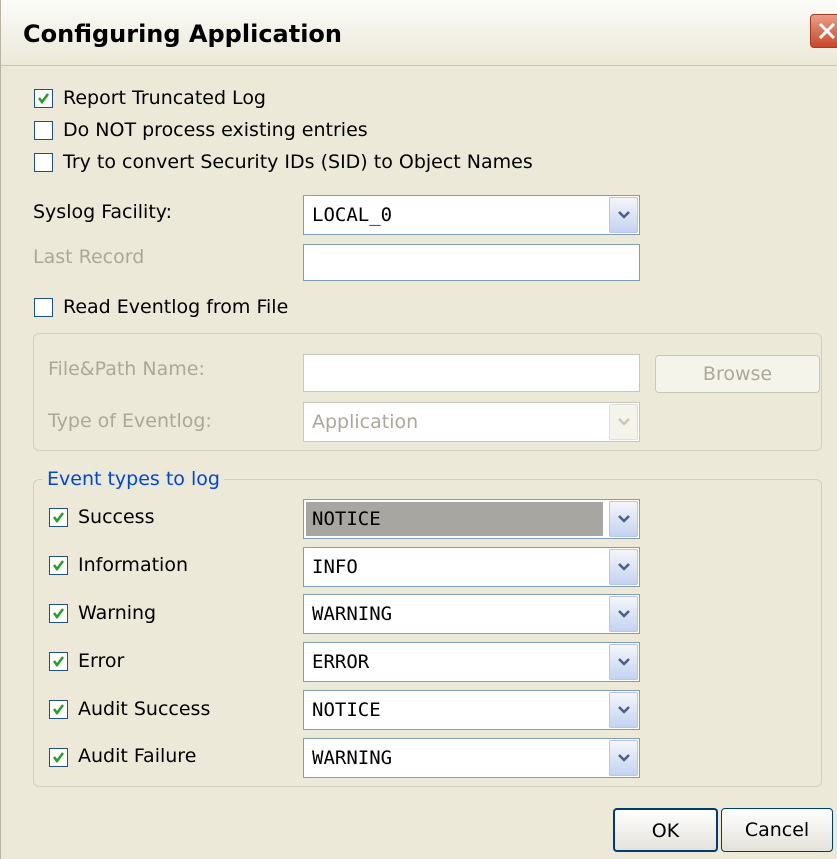 This screenshot has width=837, height=859. I want to click on audit-success-label: Audit Success, so click(144, 709).